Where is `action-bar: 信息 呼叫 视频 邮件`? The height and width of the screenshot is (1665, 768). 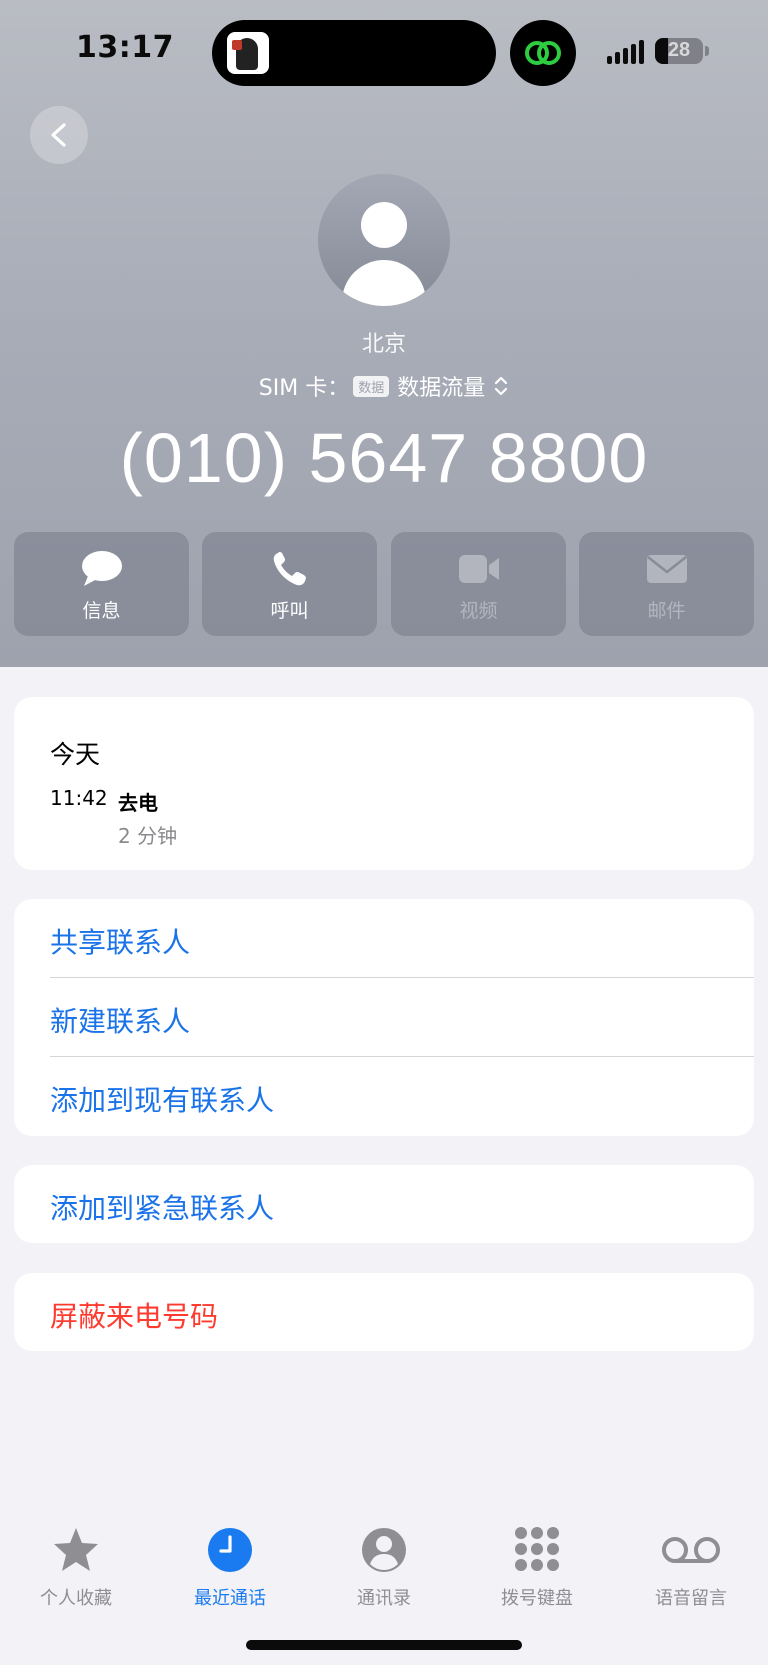
action-bar: 信息 呼叫 视频 邮件 is located at coordinates (384, 584).